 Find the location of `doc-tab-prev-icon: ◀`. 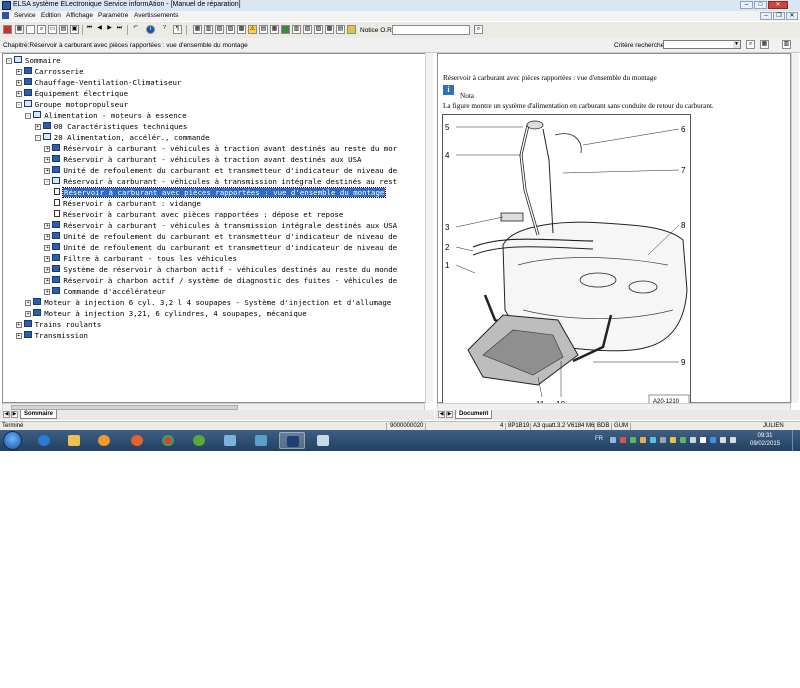

doc-tab-prev-icon: ◀ is located at coordinates (441, 414).